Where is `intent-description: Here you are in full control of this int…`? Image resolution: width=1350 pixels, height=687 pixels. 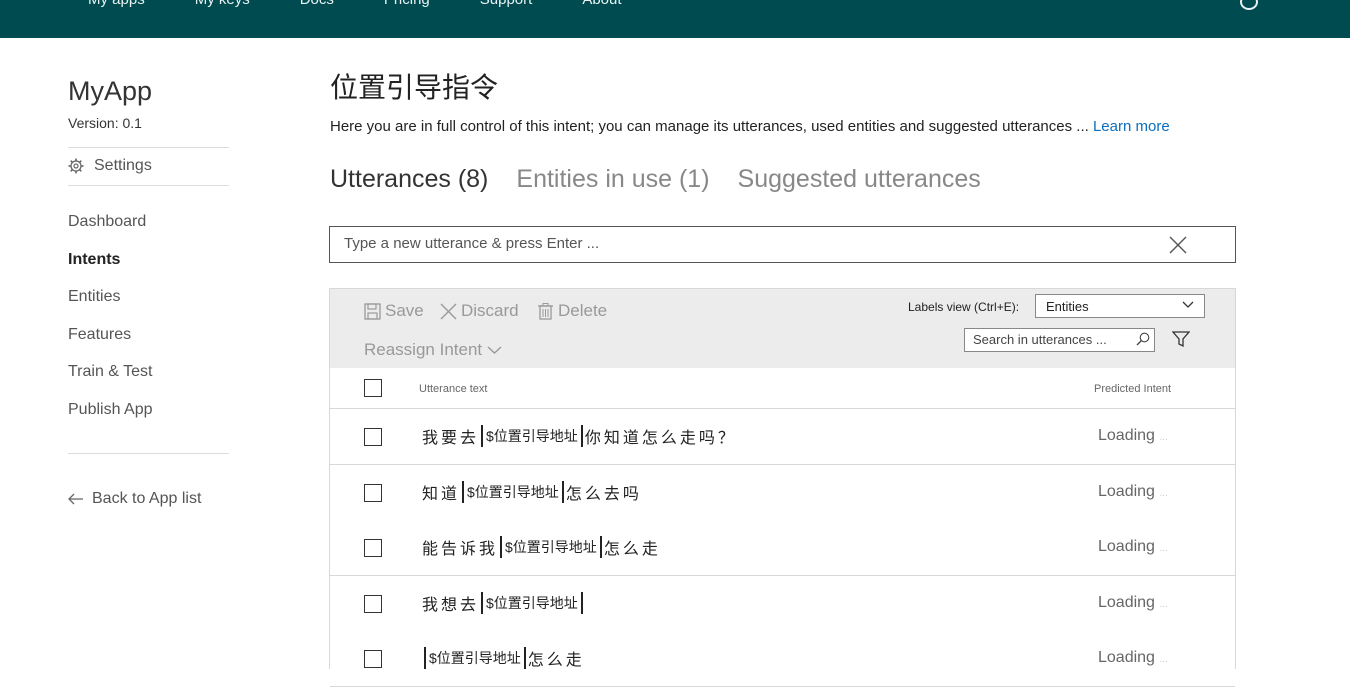 intent-description: Here you are in full control of this int… is located at coordinates (750, 126).